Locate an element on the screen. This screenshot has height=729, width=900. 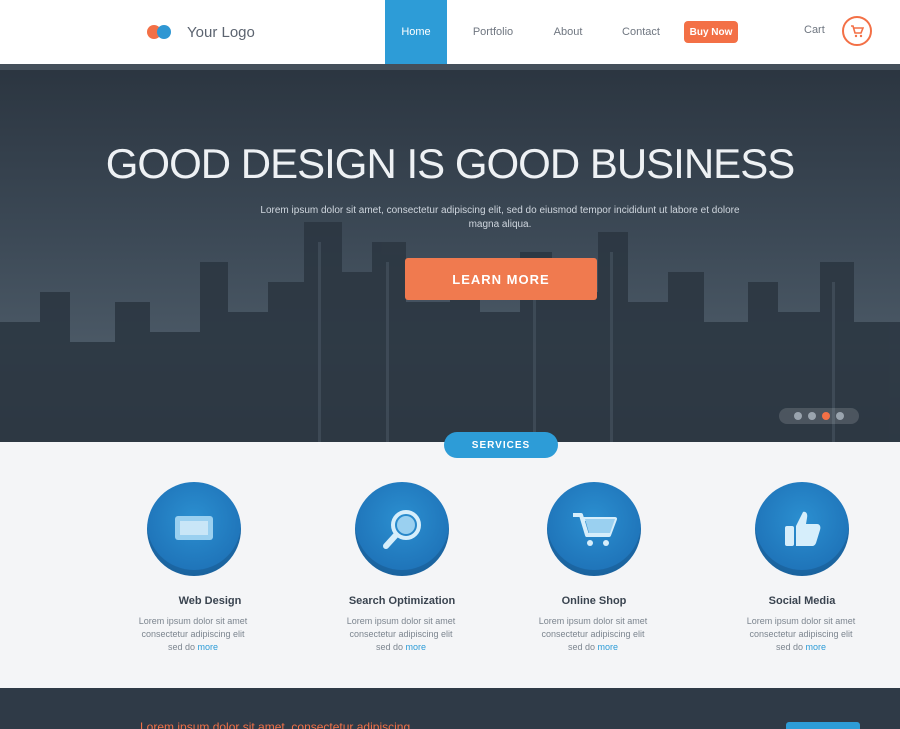
bottom-strip is located at coordinates (450, 708).